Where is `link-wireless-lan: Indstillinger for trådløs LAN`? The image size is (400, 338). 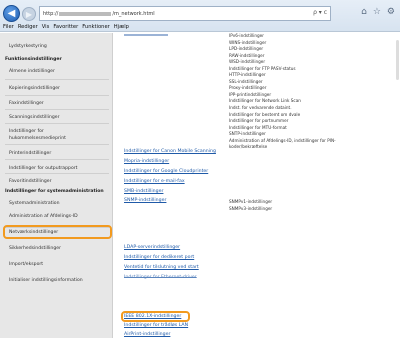 link-wireless-lan: Indstillinger for trådløs LAN is located at coordinates (156, 325).